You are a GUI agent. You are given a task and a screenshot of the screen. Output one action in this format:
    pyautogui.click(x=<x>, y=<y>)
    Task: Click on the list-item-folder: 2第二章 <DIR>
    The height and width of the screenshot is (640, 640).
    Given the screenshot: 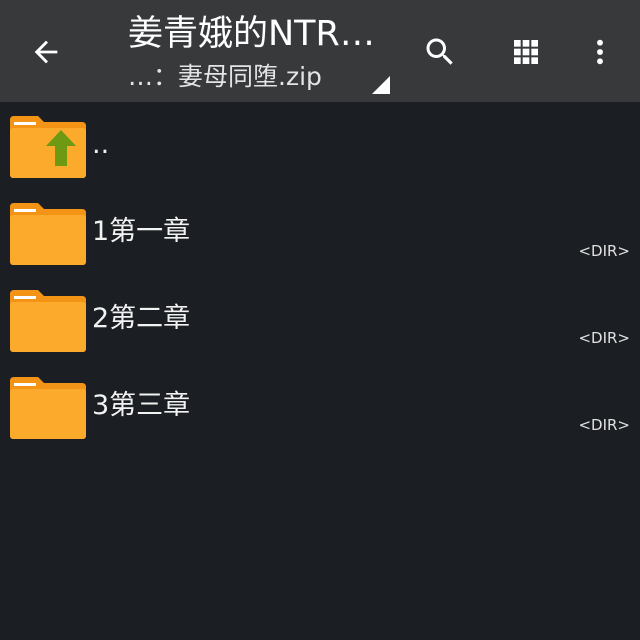 What is the action you would take?
    pyautogui.click(x=320, y=319)
    